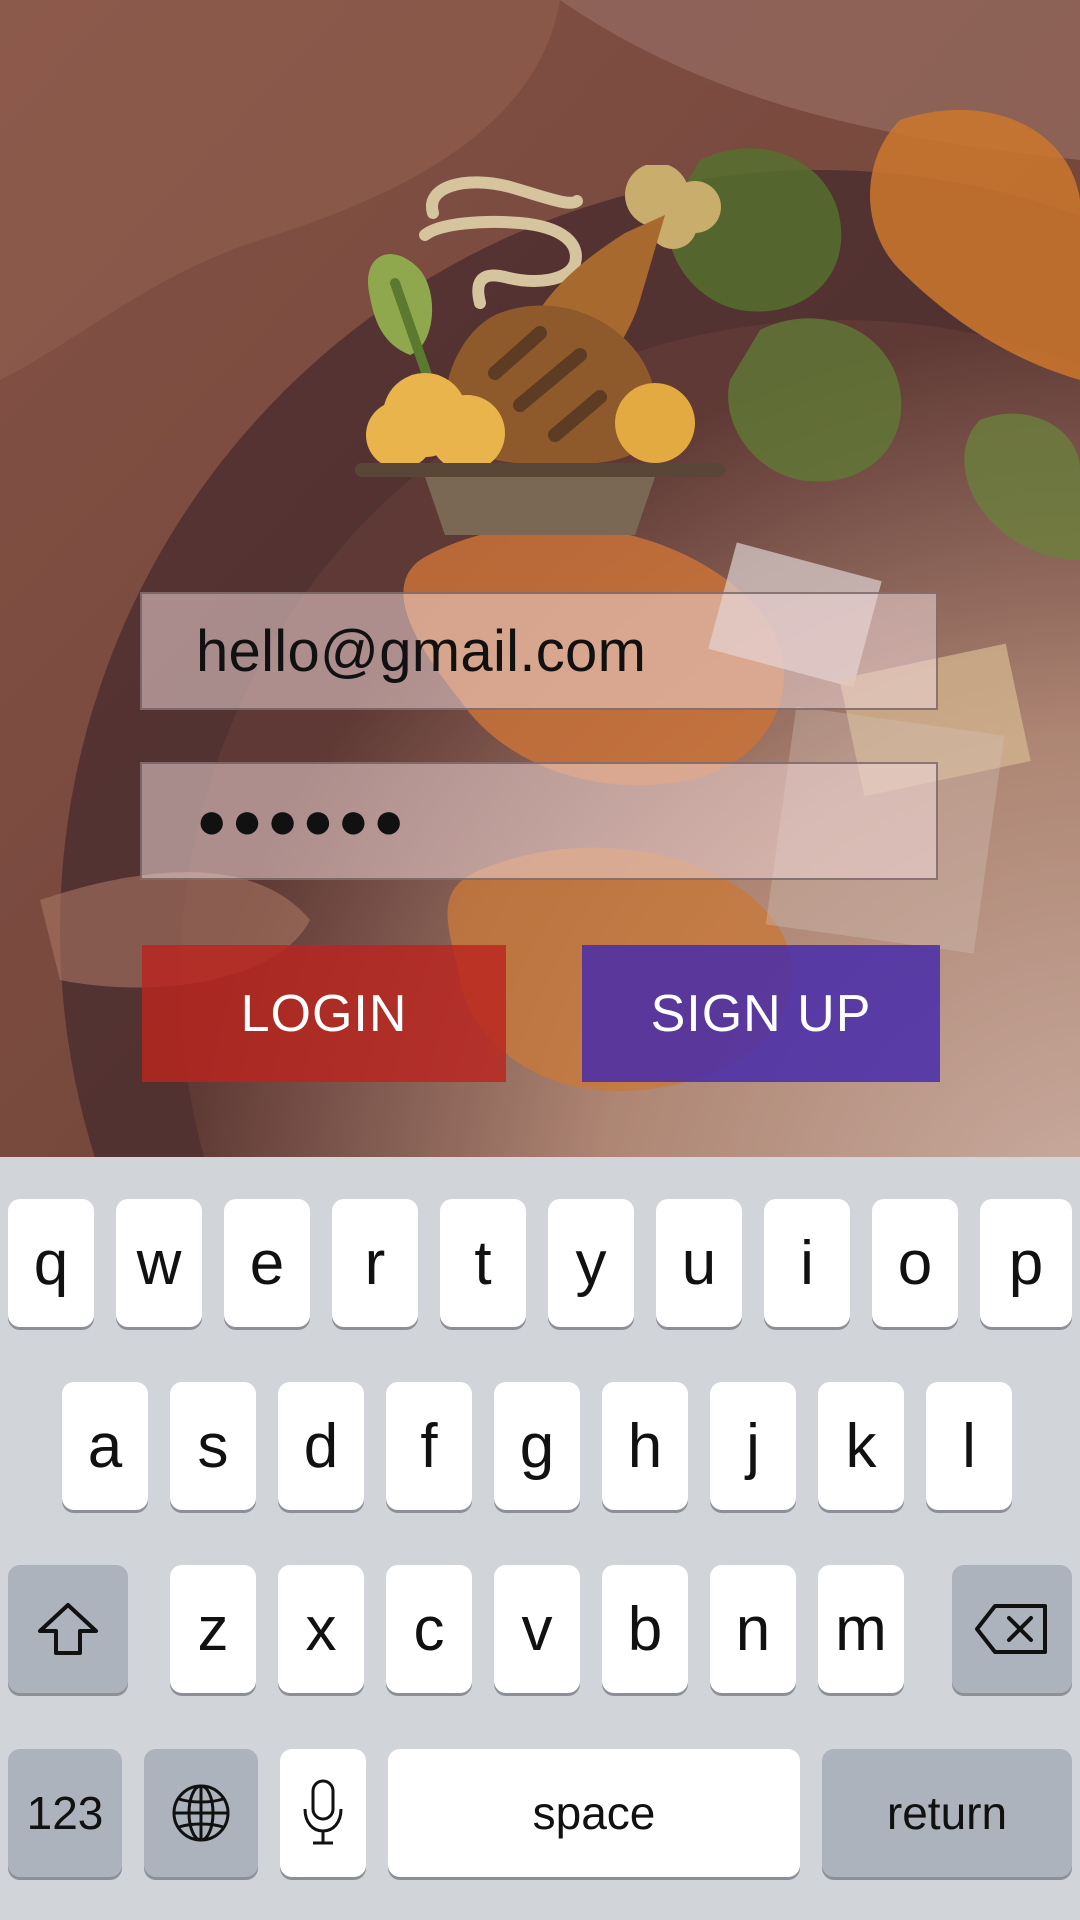 The image size is (1080, 1920). I want to click on key-label: e, so click(267, 1263).